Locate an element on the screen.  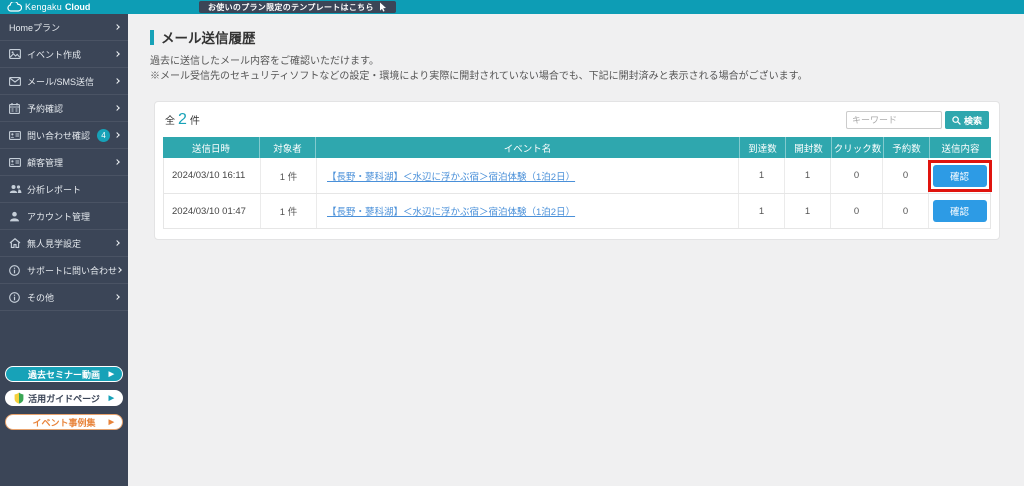
sidebar-footer-button-label: イベント事例集 is located at coordinates (64, 422).